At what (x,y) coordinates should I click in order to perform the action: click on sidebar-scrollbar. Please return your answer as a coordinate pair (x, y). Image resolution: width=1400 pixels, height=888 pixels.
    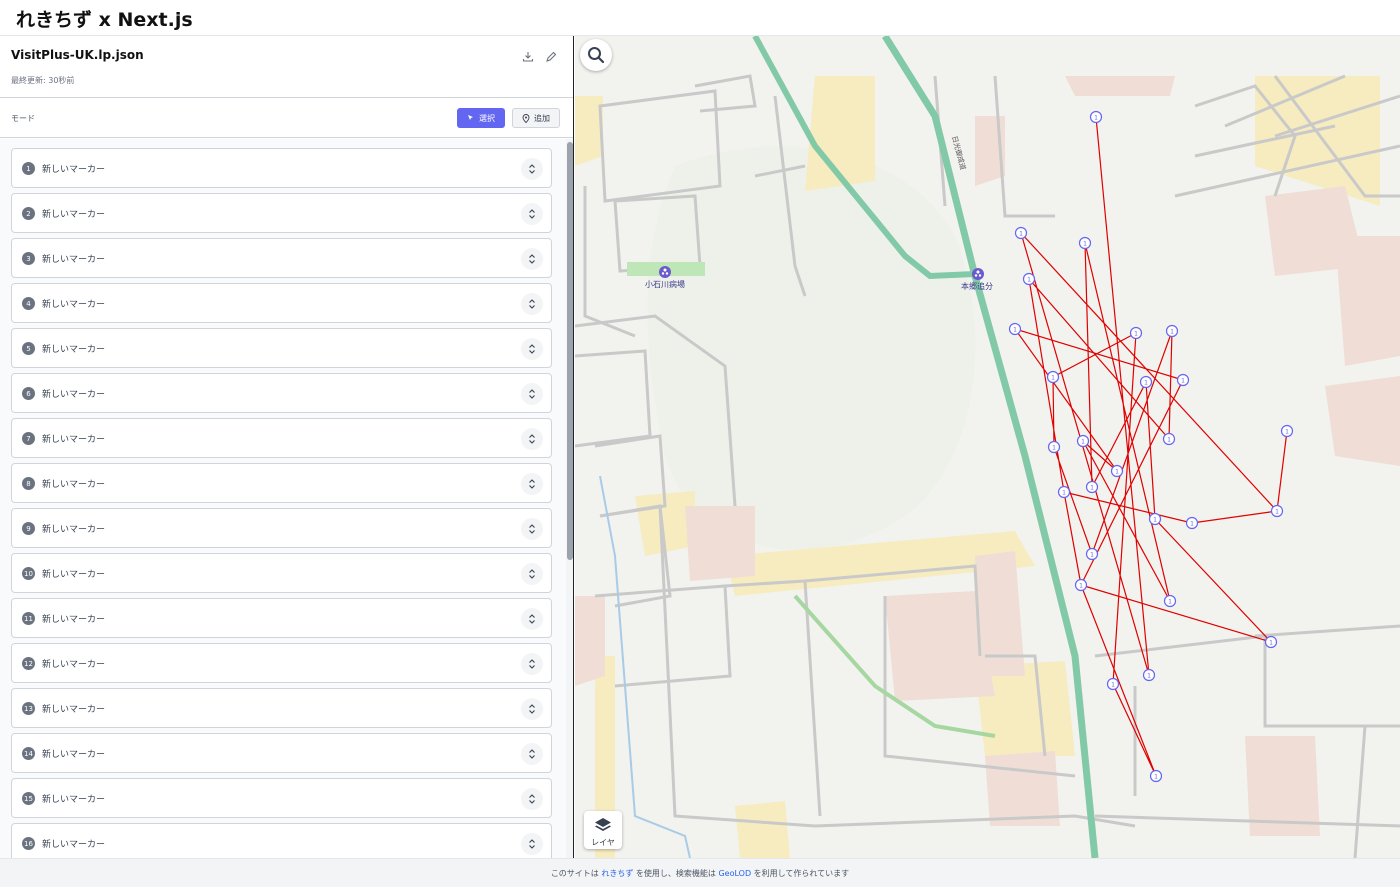
    Looking at the image, I should click on (569, 498).